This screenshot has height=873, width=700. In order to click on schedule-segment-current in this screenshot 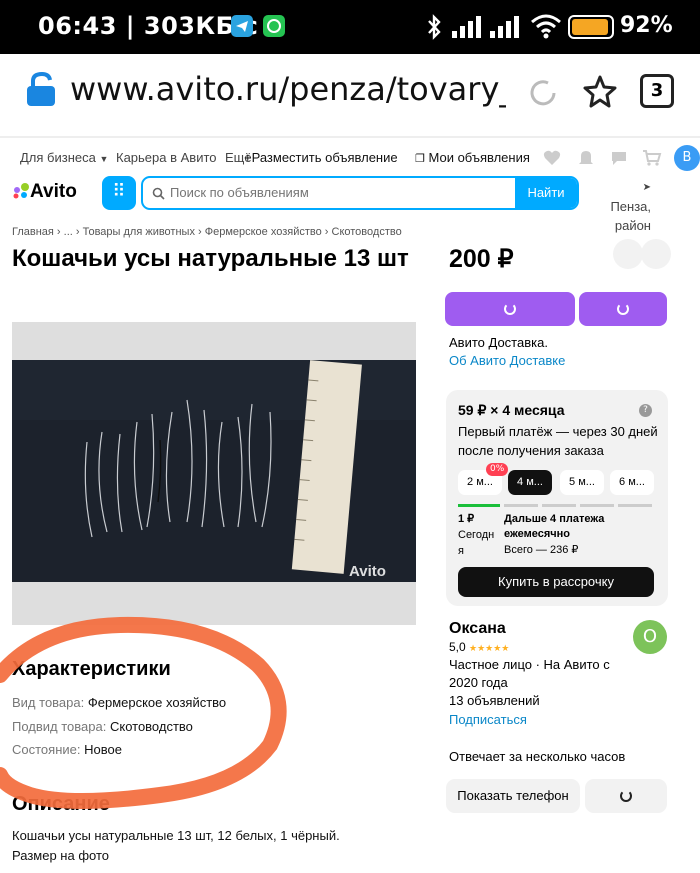, I will do `click(479, 505)`.